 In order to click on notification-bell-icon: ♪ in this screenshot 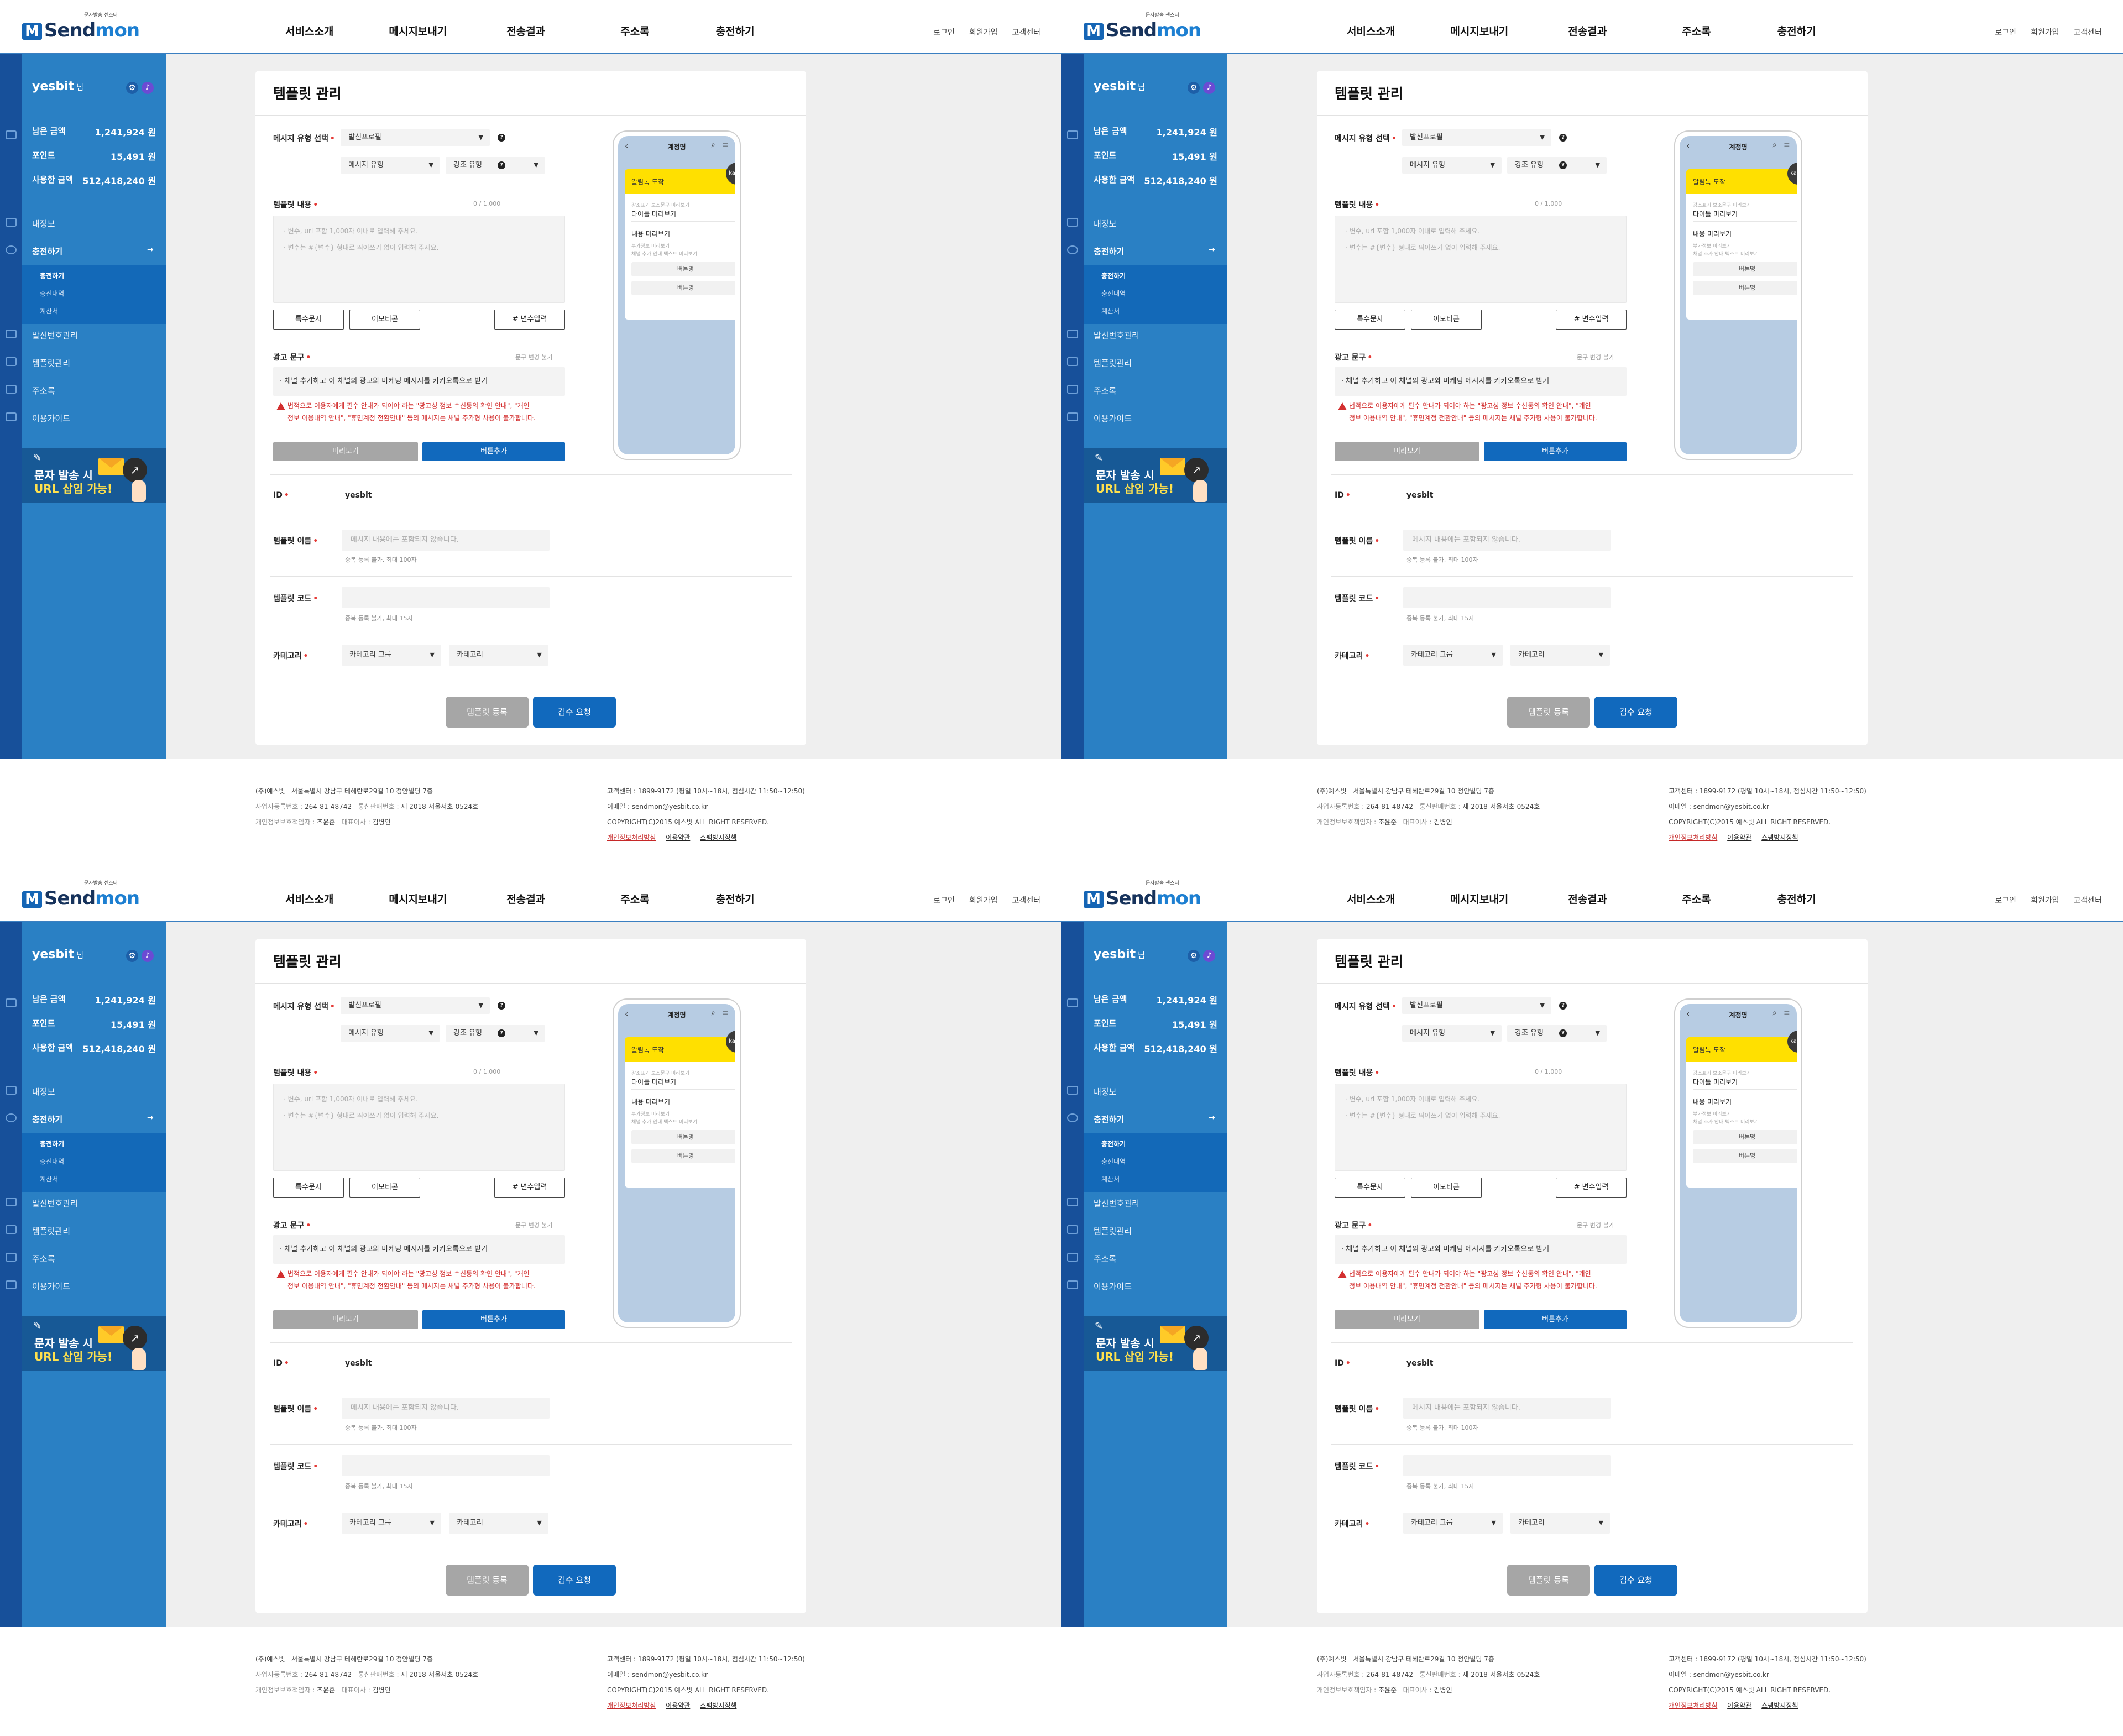, I will do `click(1209, 956)`.